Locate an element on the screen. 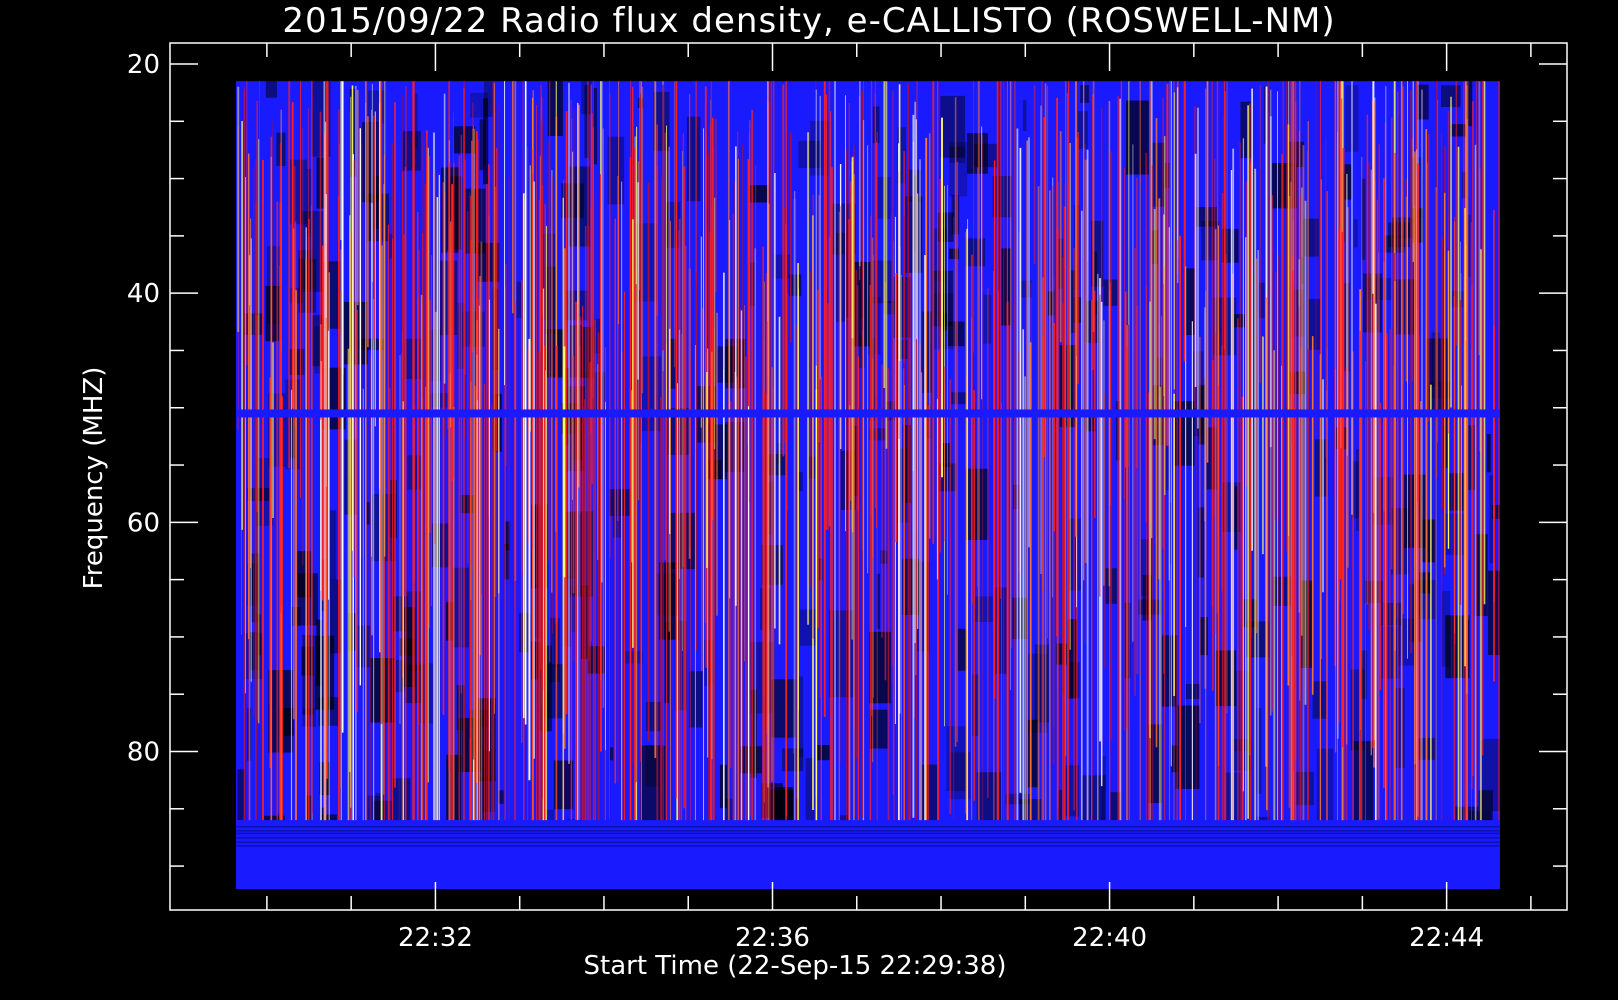  x-tick-label: 22:32 is located at coordinates (435, 938).